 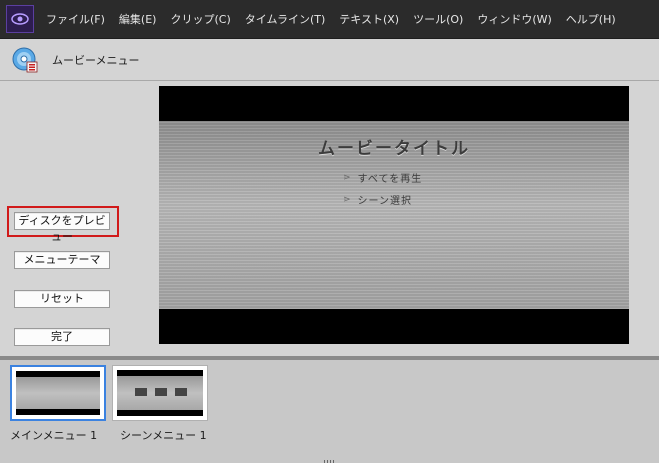 I want to click on reset-button: リセット, so click(x=62, y=299).